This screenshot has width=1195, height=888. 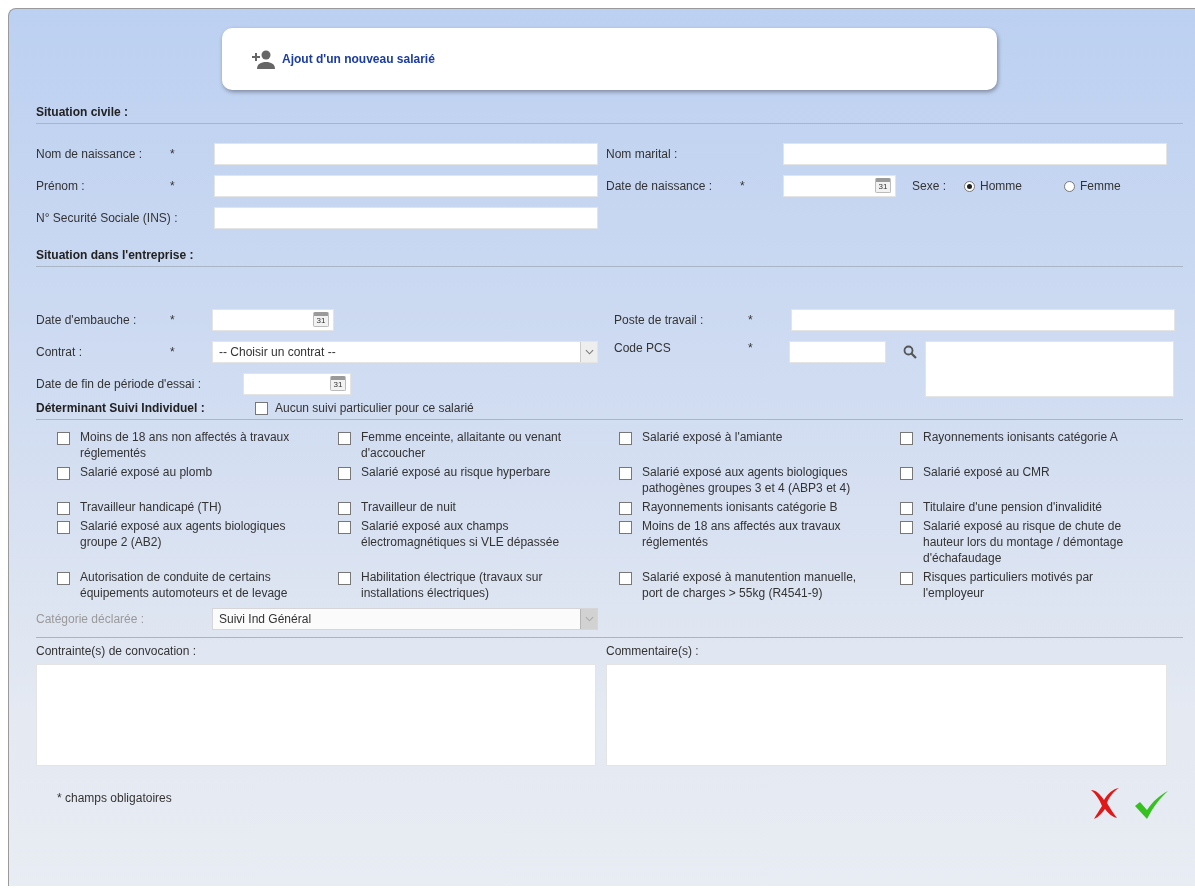 I want to click on field-label: Code PCS, so click(x=643, y=348).